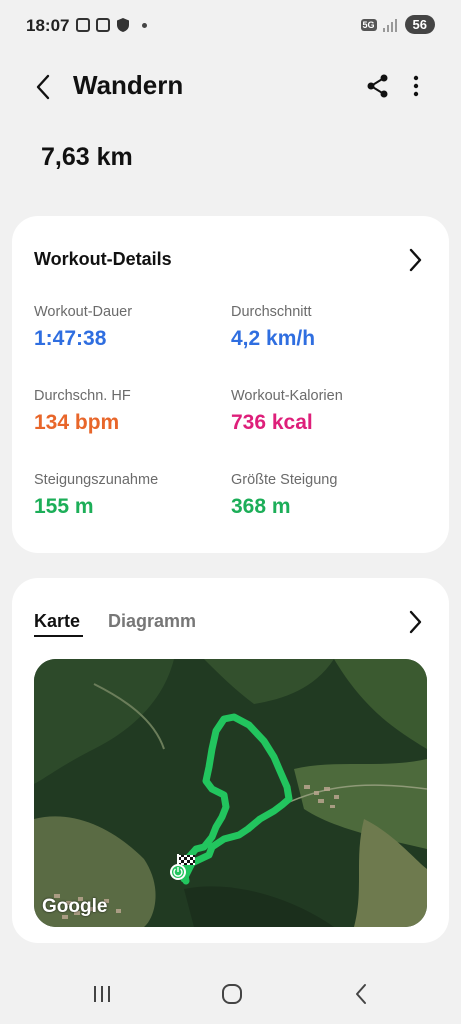  What do you see at coordinates (129, 411) in the screenshot?
I see `metric-average-heart-rate: Durchschn. HF 134 bpm` at bounding box center [129, 411].